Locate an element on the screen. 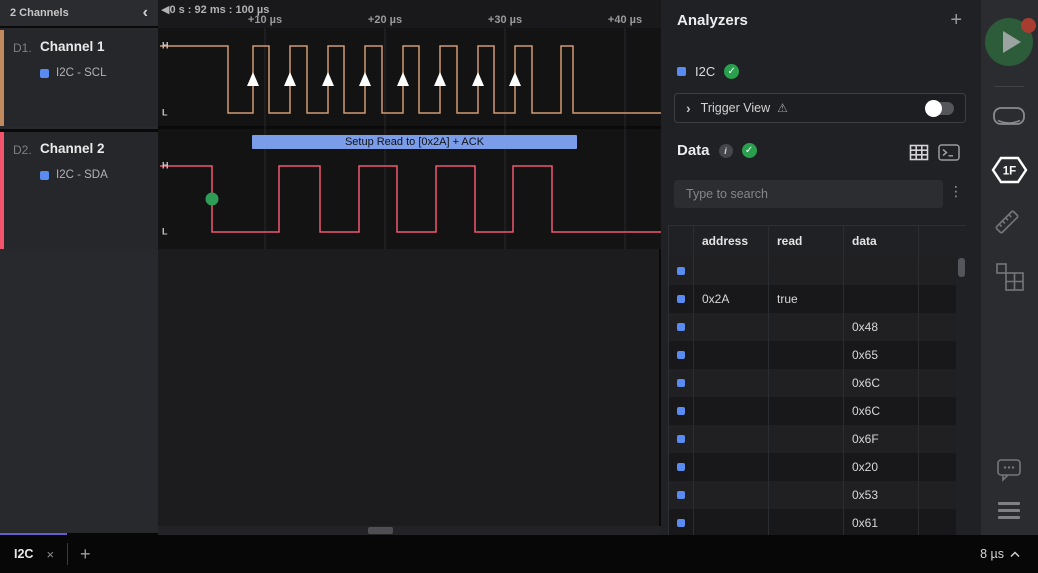 This screenshot has height=573, width=1038. session-tab-i2c: I2C × is located at coordinates (33, 554).